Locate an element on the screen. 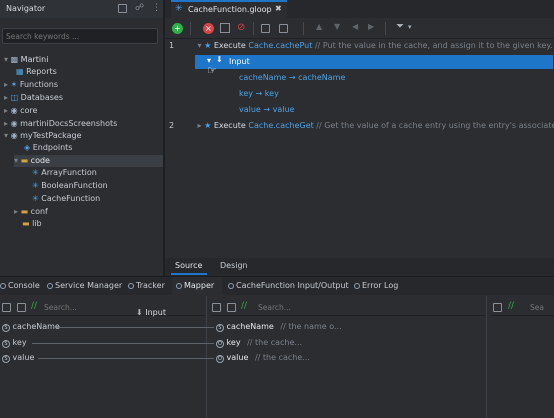 The height and width of the screenshot is (418, 554). tree-item-core: ▸ ◉ core is located at coordinates (20, 111).